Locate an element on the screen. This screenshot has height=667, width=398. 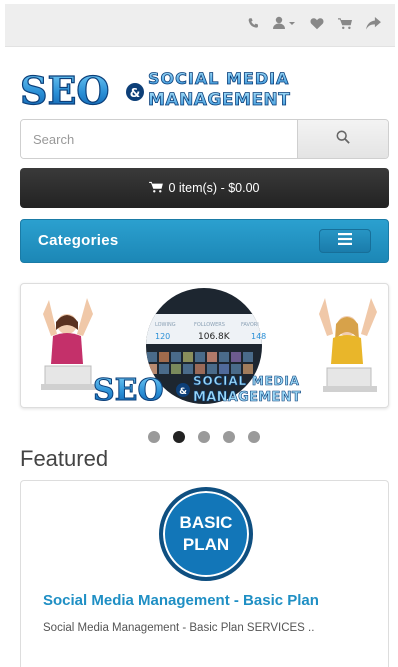
site-logo: SEO & SOCIAL MEDIA MANAGEMENT is located at coordinates (169, 89).